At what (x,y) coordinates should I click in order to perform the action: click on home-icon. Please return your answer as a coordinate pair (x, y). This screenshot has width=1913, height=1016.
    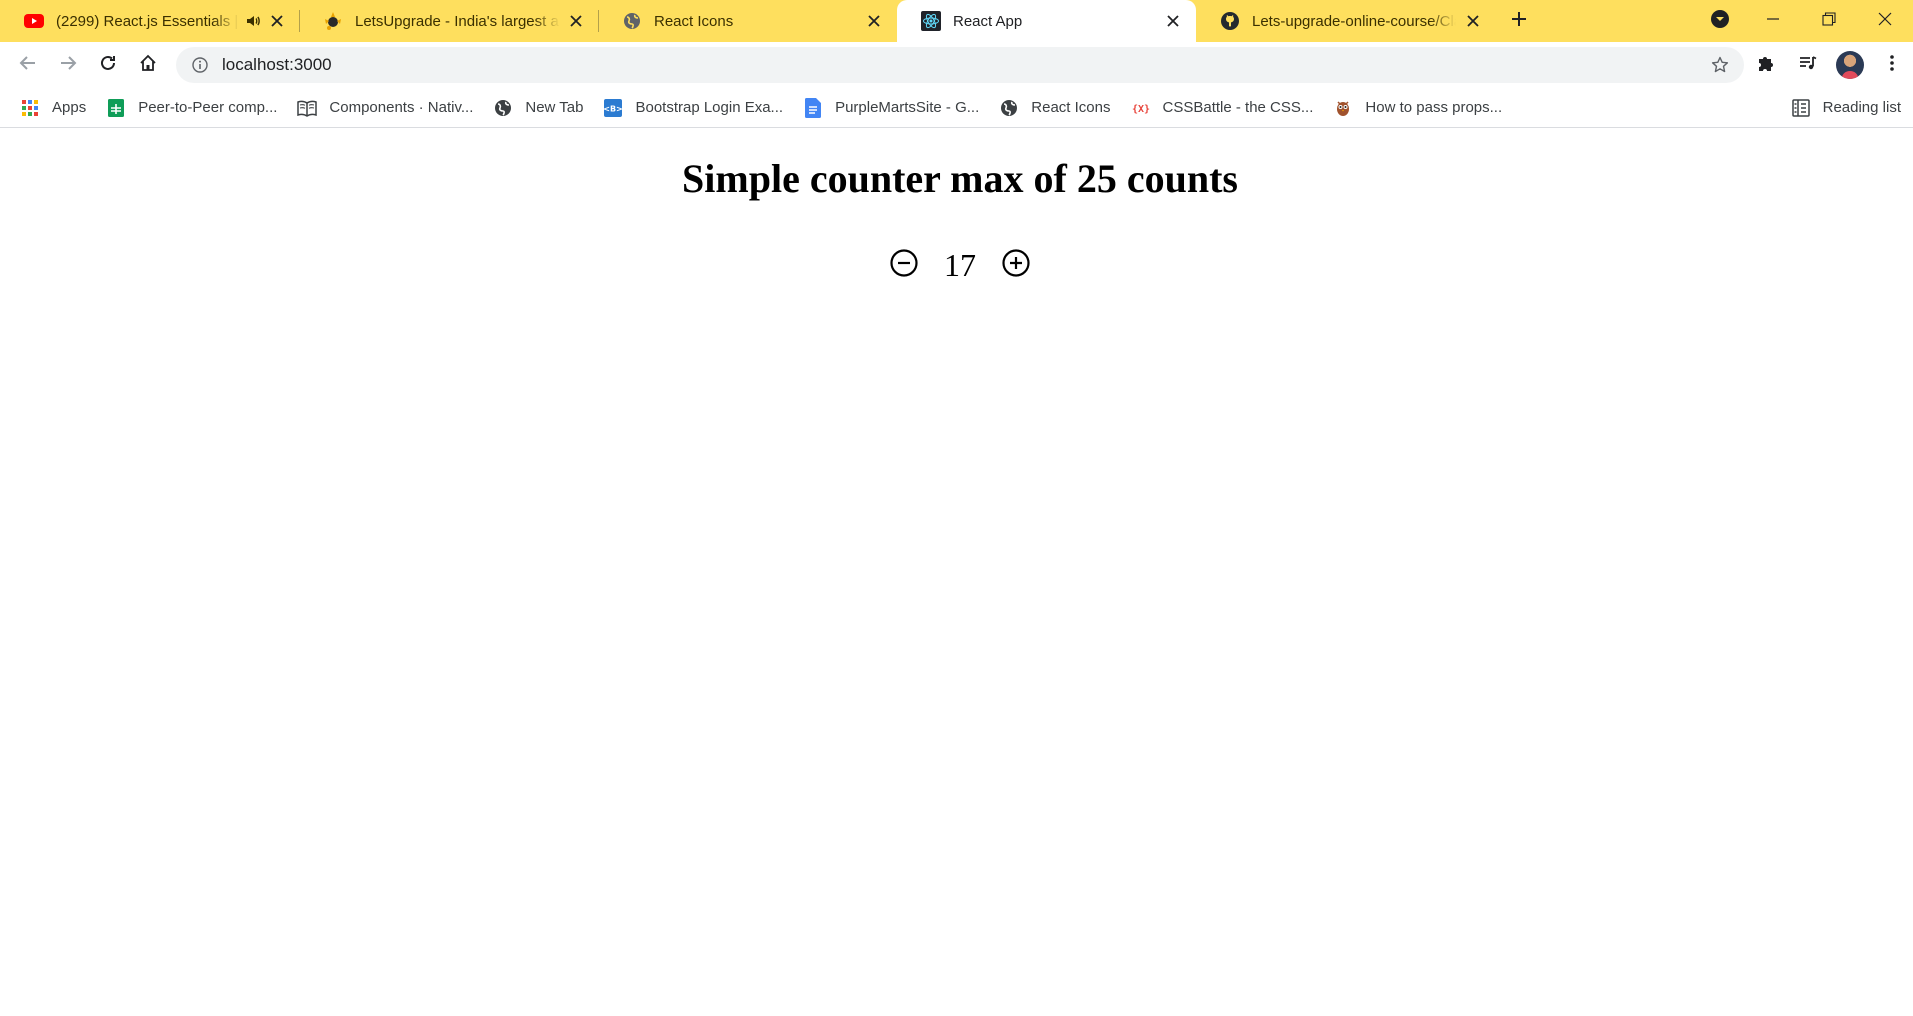
    Looking at the image, I should click on (148, 65).